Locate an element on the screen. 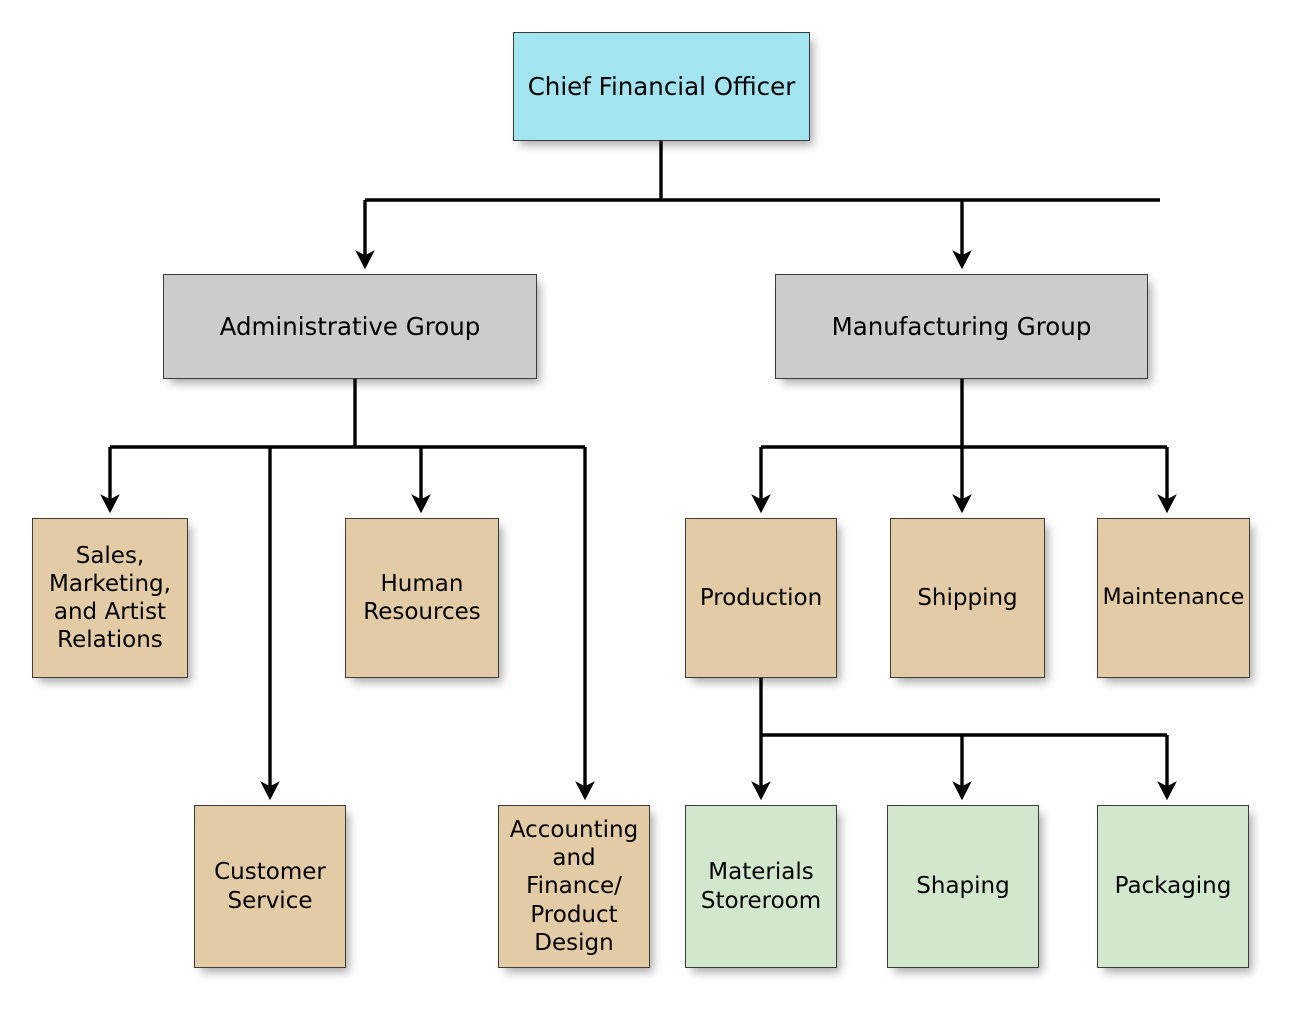  node-label-accounting-finance-product-design: Accounting and Finance/ Product Design is located at coordinates (574, 886).